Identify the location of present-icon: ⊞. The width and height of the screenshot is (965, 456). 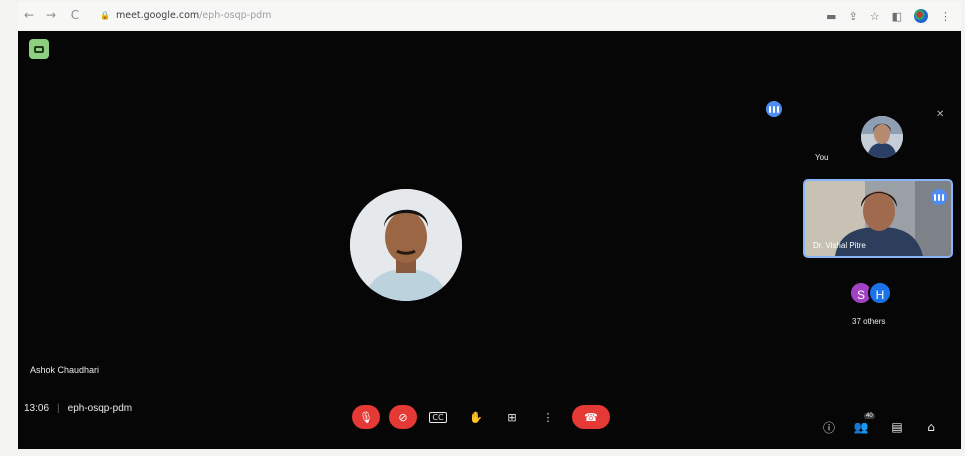
(512, 417).